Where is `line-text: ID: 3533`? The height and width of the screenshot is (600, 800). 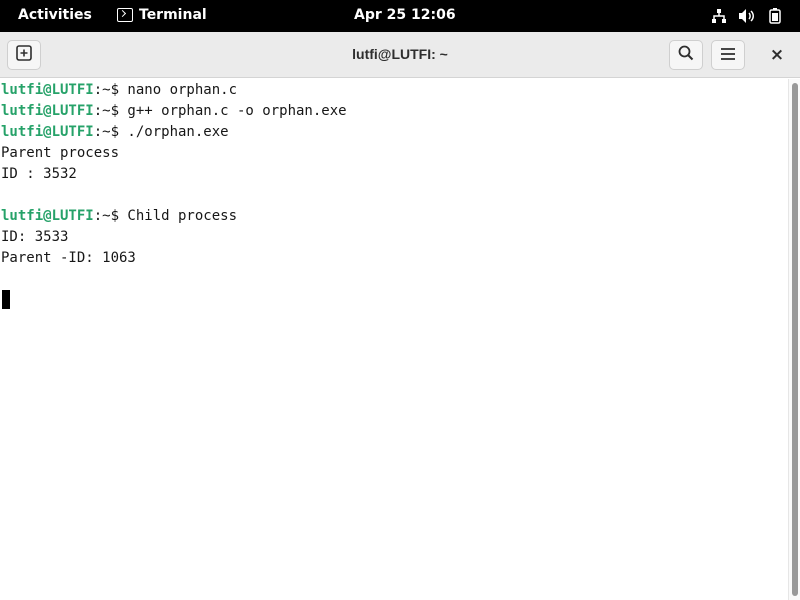
line-text: ID: 3533 is located at coordinates (35, 237).